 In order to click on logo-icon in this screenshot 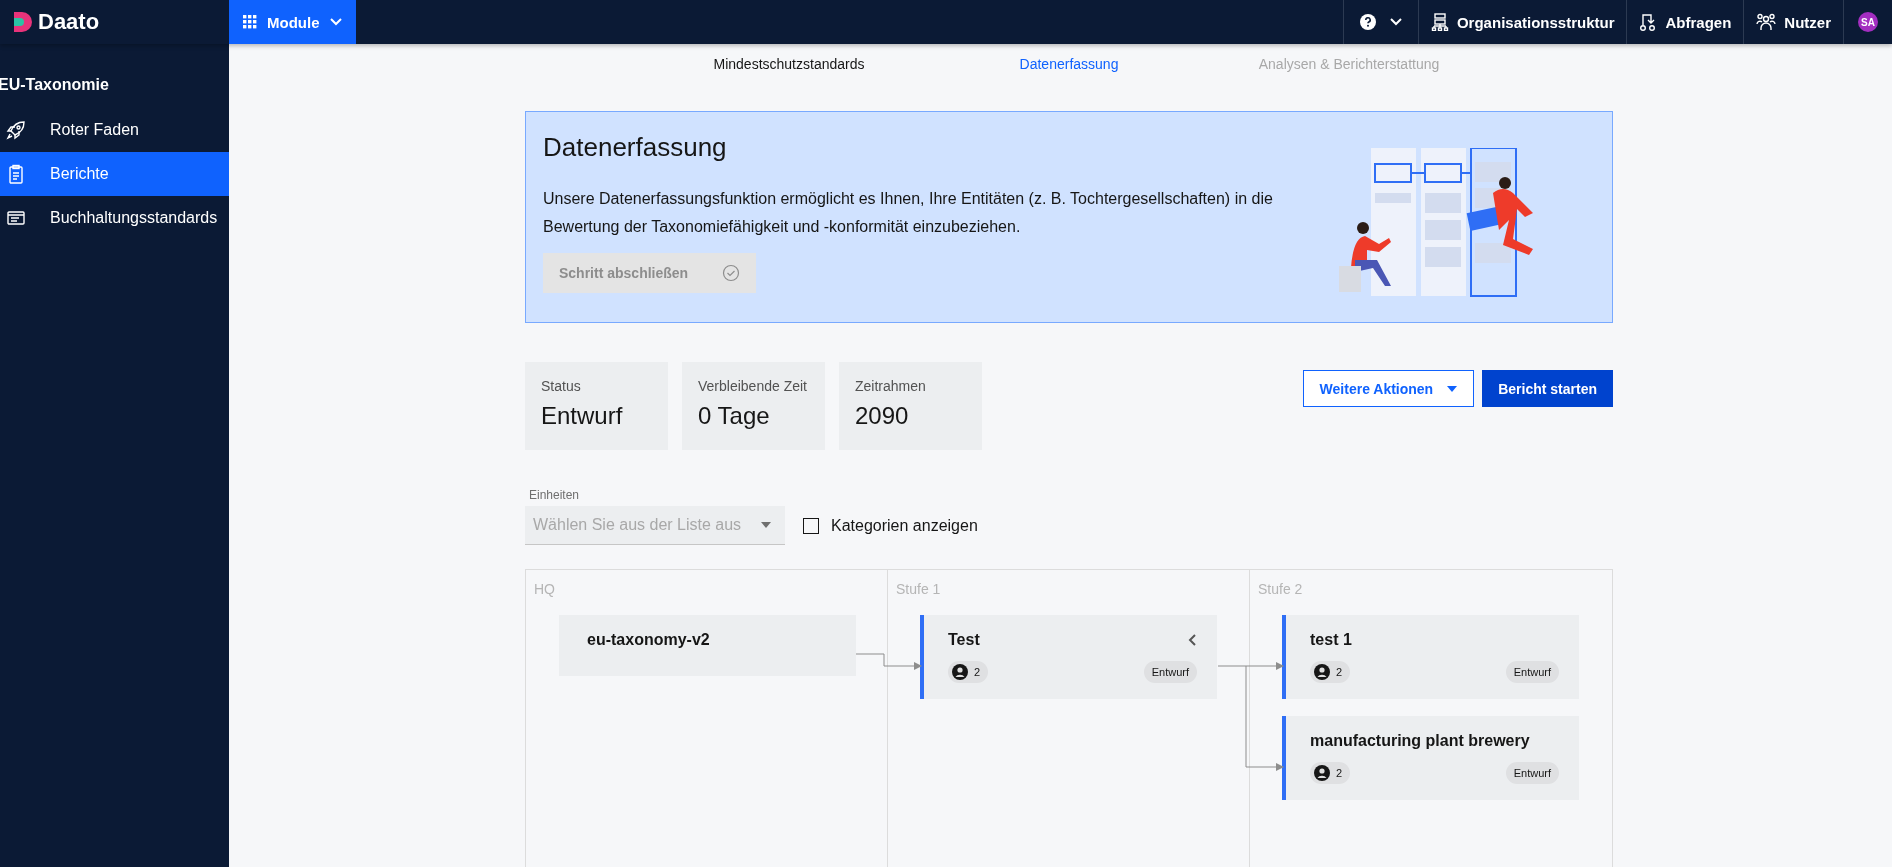, I will do `click(23, 22)`.